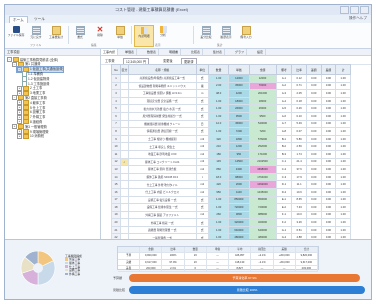 The width and height of the screenshot is (376, 304). What do you see at coordinates (262, 184) in the screenshot?
I see `table-cell: 1092000` at bounding box center [262, 184].